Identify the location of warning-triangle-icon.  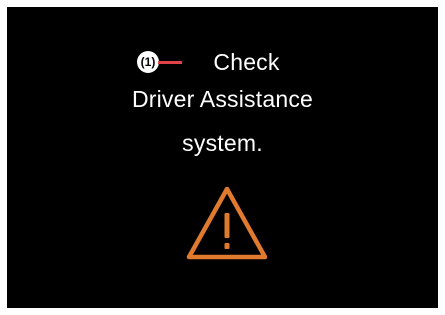
(227, 223).